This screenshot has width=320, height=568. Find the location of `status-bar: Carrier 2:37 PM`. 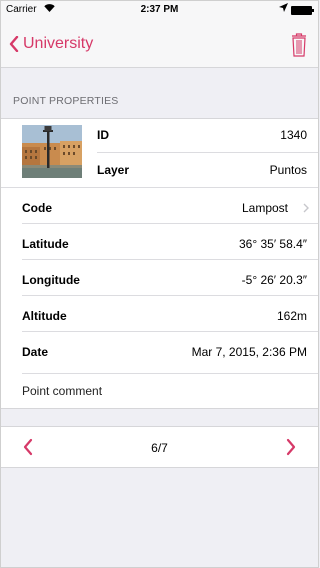

status-bar: Carrier 2:37 PM is located at coordinates (159, 11).